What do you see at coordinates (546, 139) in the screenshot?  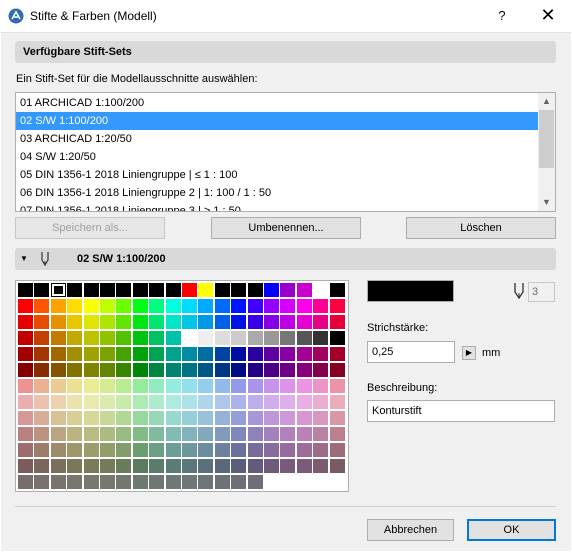 I see `scroll-thumb` at bounding box center [546, 139].